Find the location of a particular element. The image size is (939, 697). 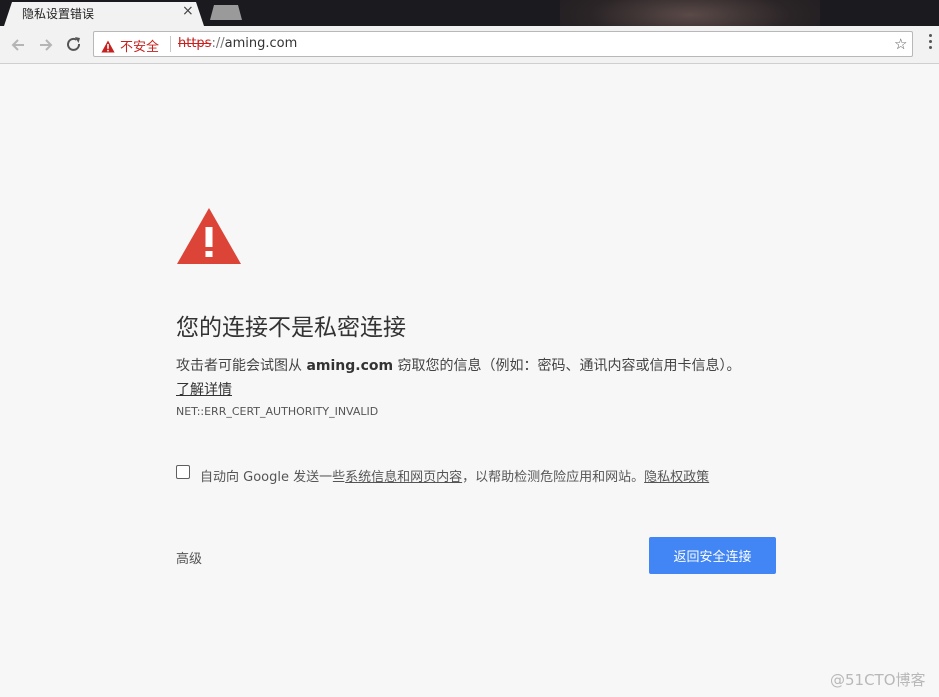

opt-in-middle: ，以帮助检测危险应用和网站。 is located at coordinates (553, 477).